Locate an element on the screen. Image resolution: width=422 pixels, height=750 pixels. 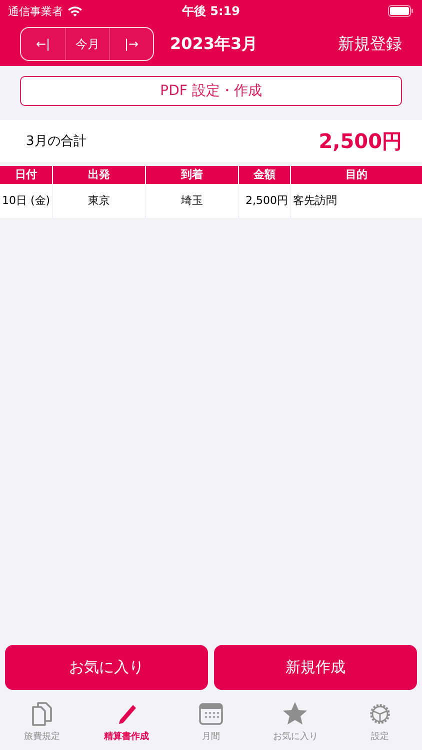
action-button: 新規作成 is located at coordinates (315, 667).